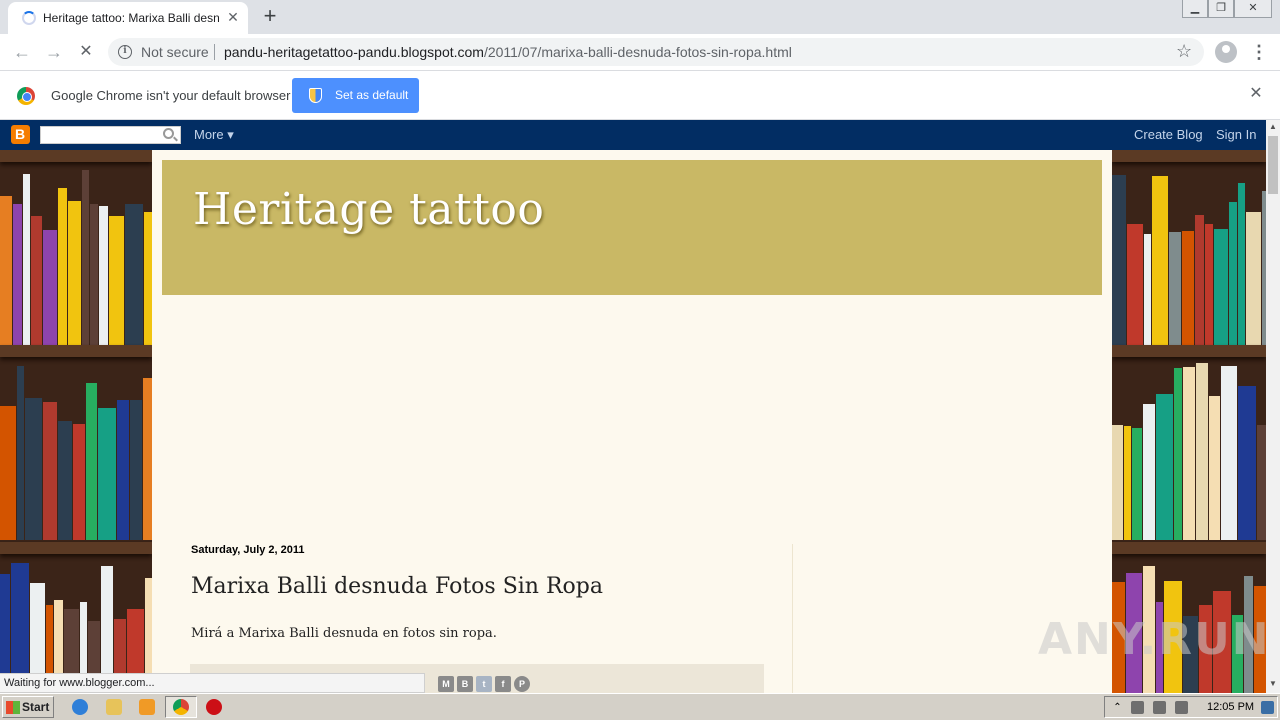 This screenshot has width=1280, height=720. I want to click on minimize-button: ▁, so click(1195, 9).